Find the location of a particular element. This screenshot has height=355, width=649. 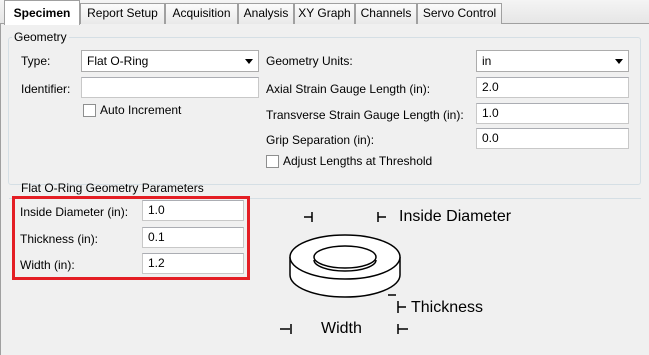

tab-xy-graph: XY Graph is located at coordinates (324, 13).